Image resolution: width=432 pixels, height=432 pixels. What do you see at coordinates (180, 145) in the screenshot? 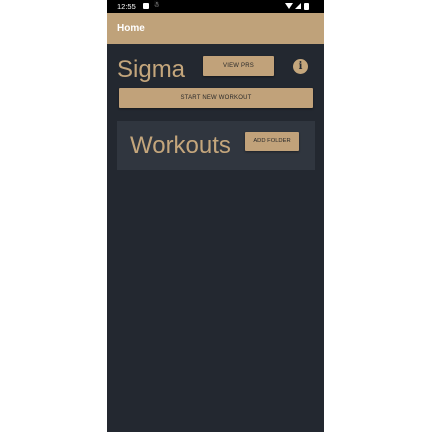
I see `folder-title: Workouts` at bounding box center [180, 145].